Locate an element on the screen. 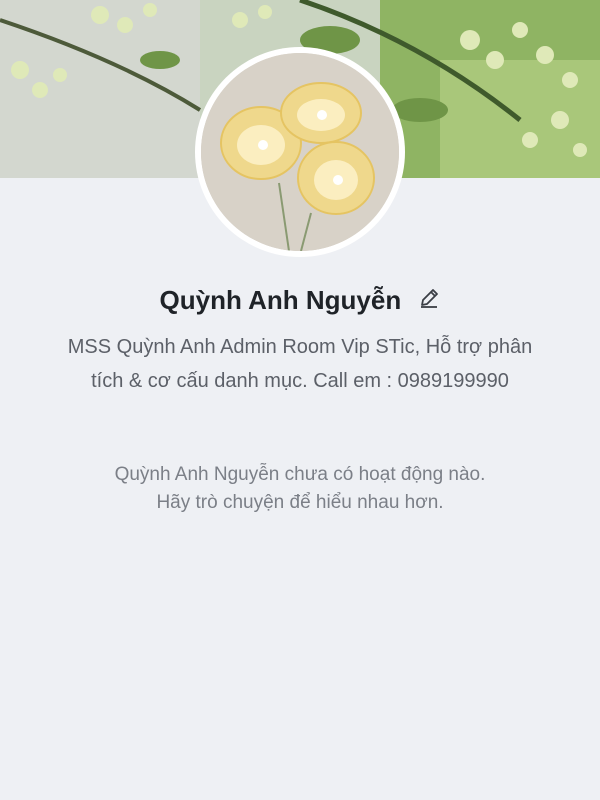 Image resolution: width=600 pixels, height=800 pixels. profile-name-row: Quỳnh Anh Nguyễn is located at coordinates (300, 300).